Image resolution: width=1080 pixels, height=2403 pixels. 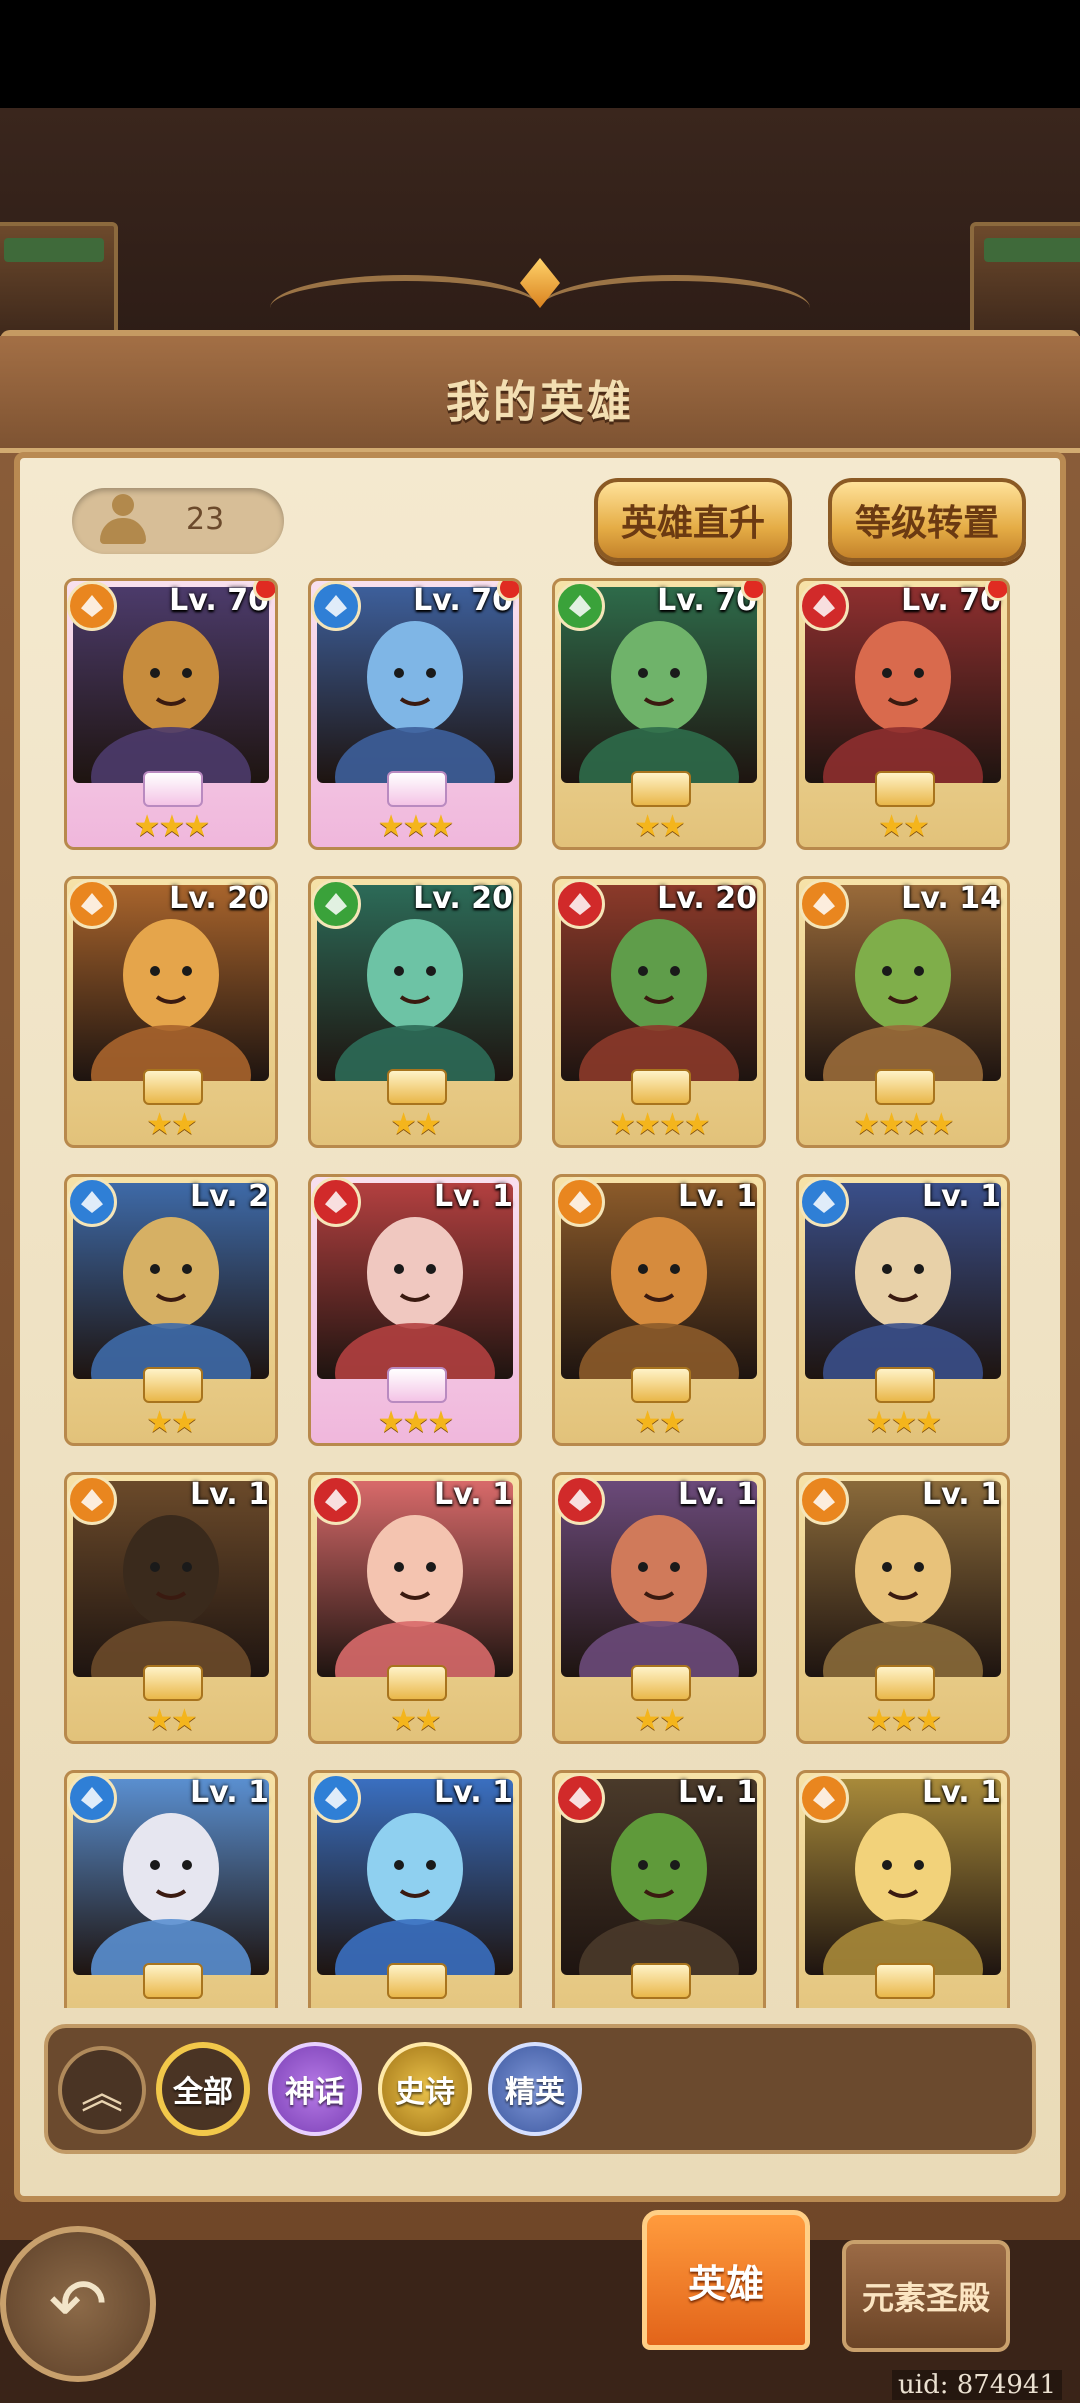 I want to click on filter-elite: 精英, so click(x=535, y=2089).